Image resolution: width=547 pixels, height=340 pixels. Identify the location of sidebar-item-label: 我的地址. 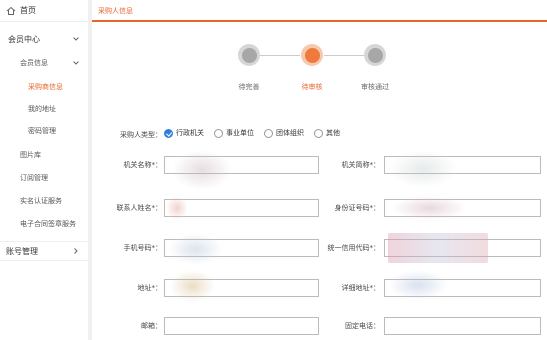
(42, 109).